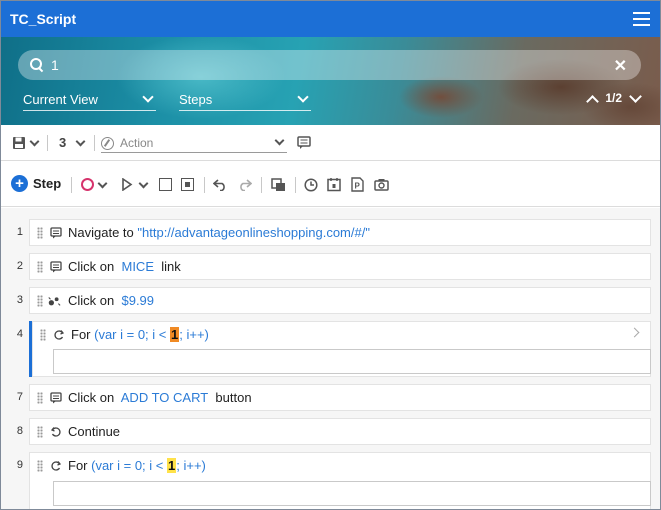 The image size is (661, 510). I want to click on search-icon, so click(37, 65).